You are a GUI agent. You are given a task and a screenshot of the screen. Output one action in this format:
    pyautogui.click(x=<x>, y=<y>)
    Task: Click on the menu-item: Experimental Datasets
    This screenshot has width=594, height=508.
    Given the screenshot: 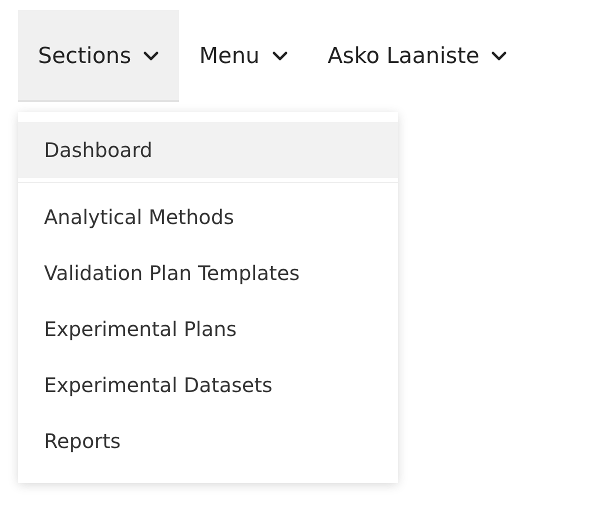 What is the action you would take?
    pyautogui.click(x=208, y=385)
    